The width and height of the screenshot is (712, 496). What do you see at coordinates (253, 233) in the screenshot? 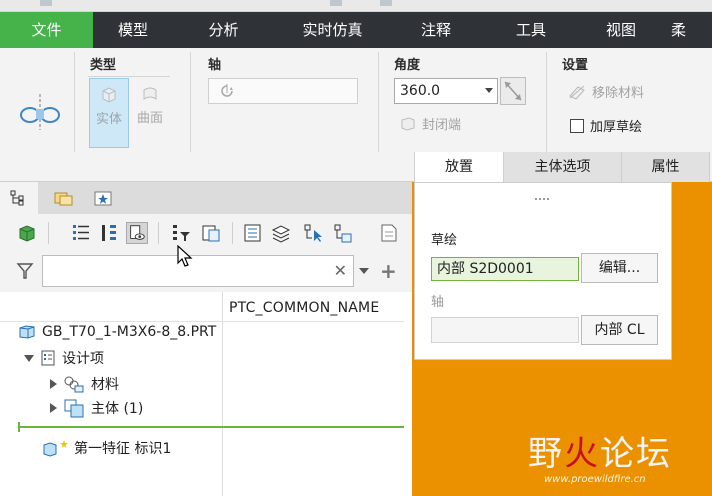
I see `feature-list-icon` at bounding box center [253, 233].